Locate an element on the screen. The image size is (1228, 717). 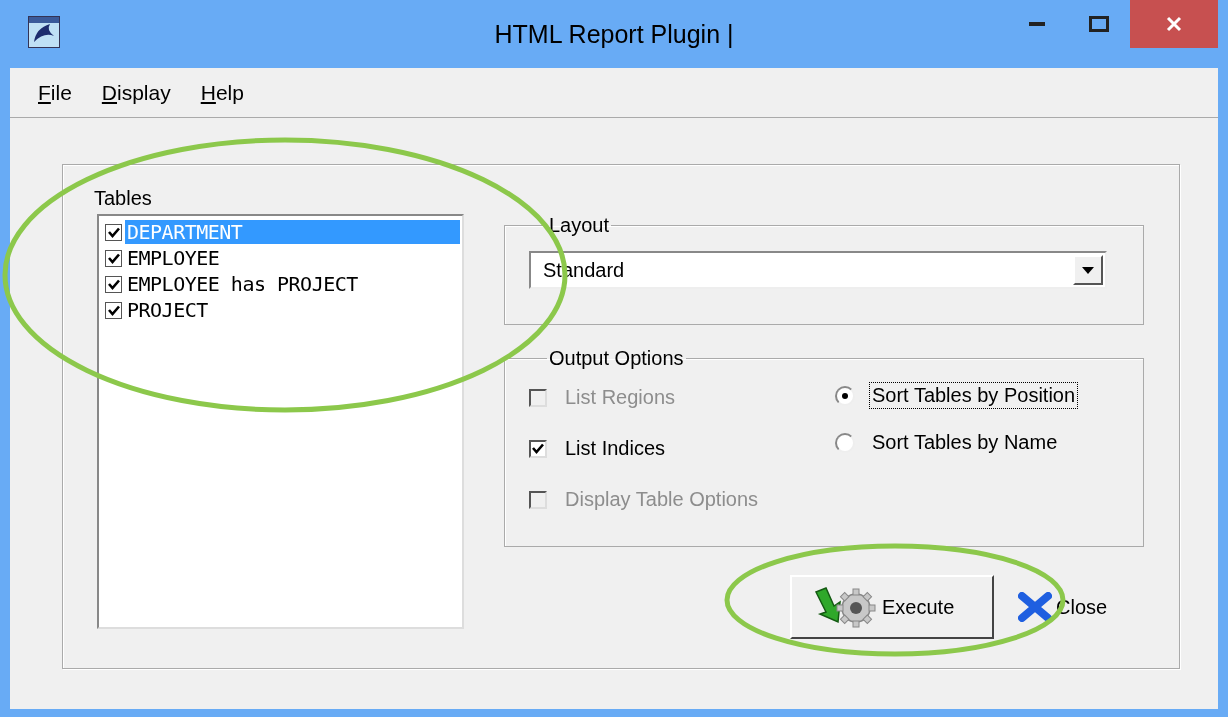
menu-item: Display is located at coordinates (136, 92).